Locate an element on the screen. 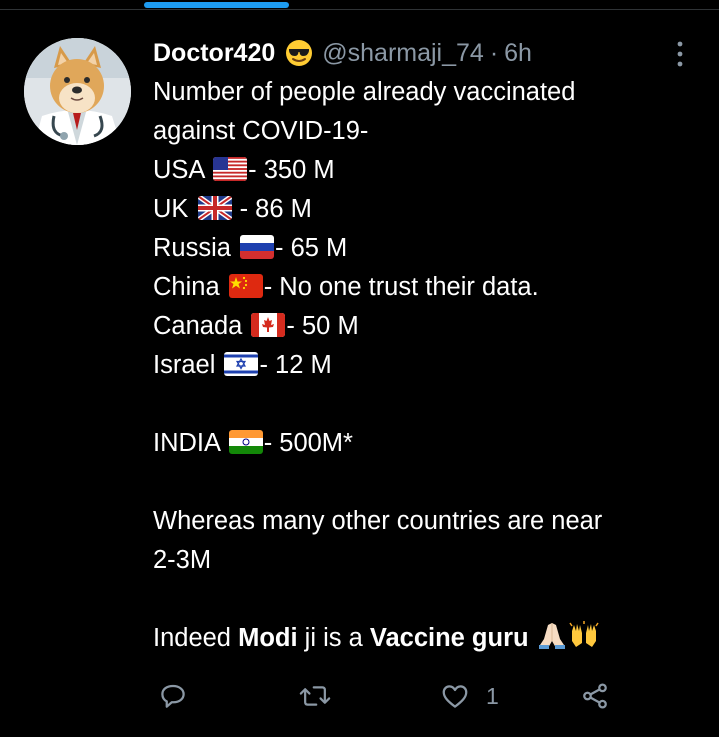  tweet-actions: 1 is located at coordinates (359, 696).